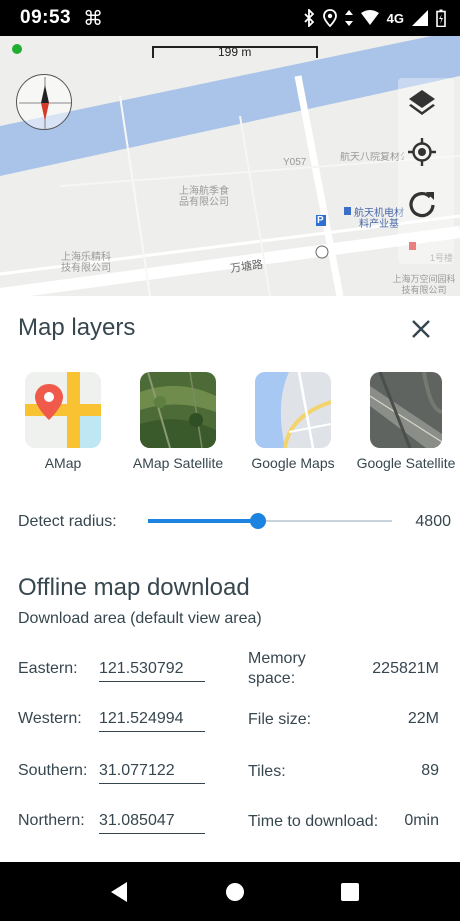 This screenshot has width=460, height=921. I want to click on slider-thumb, so click(258, 521).